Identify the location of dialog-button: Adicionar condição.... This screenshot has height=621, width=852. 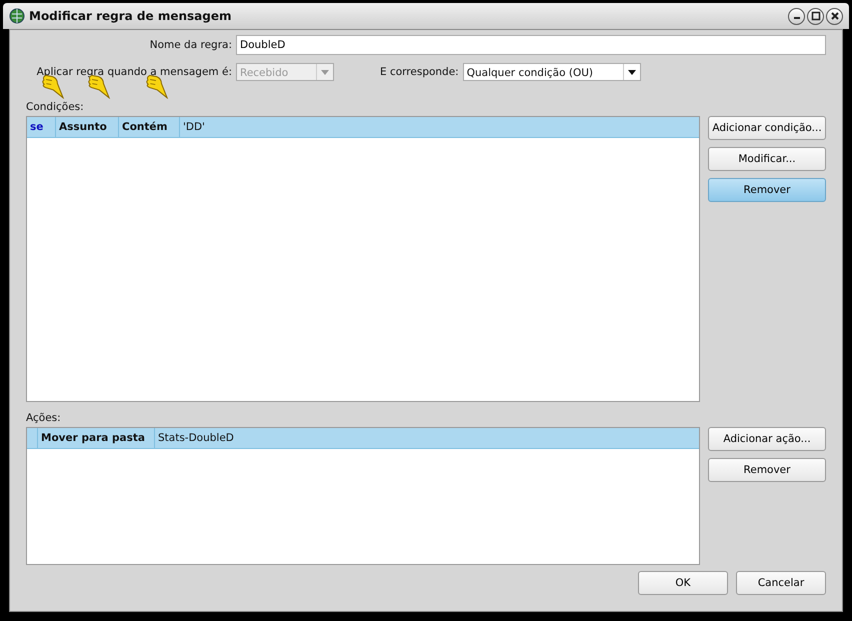
(767, 128).